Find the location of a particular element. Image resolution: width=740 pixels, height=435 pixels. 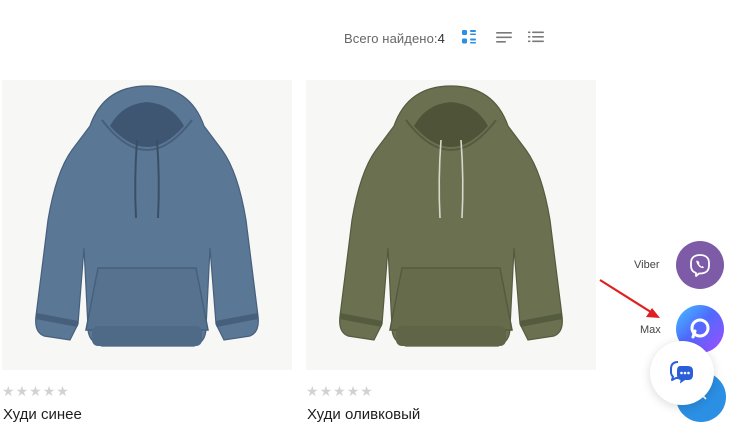

chat-bubbles-icon is located at coordinates (681, 372).